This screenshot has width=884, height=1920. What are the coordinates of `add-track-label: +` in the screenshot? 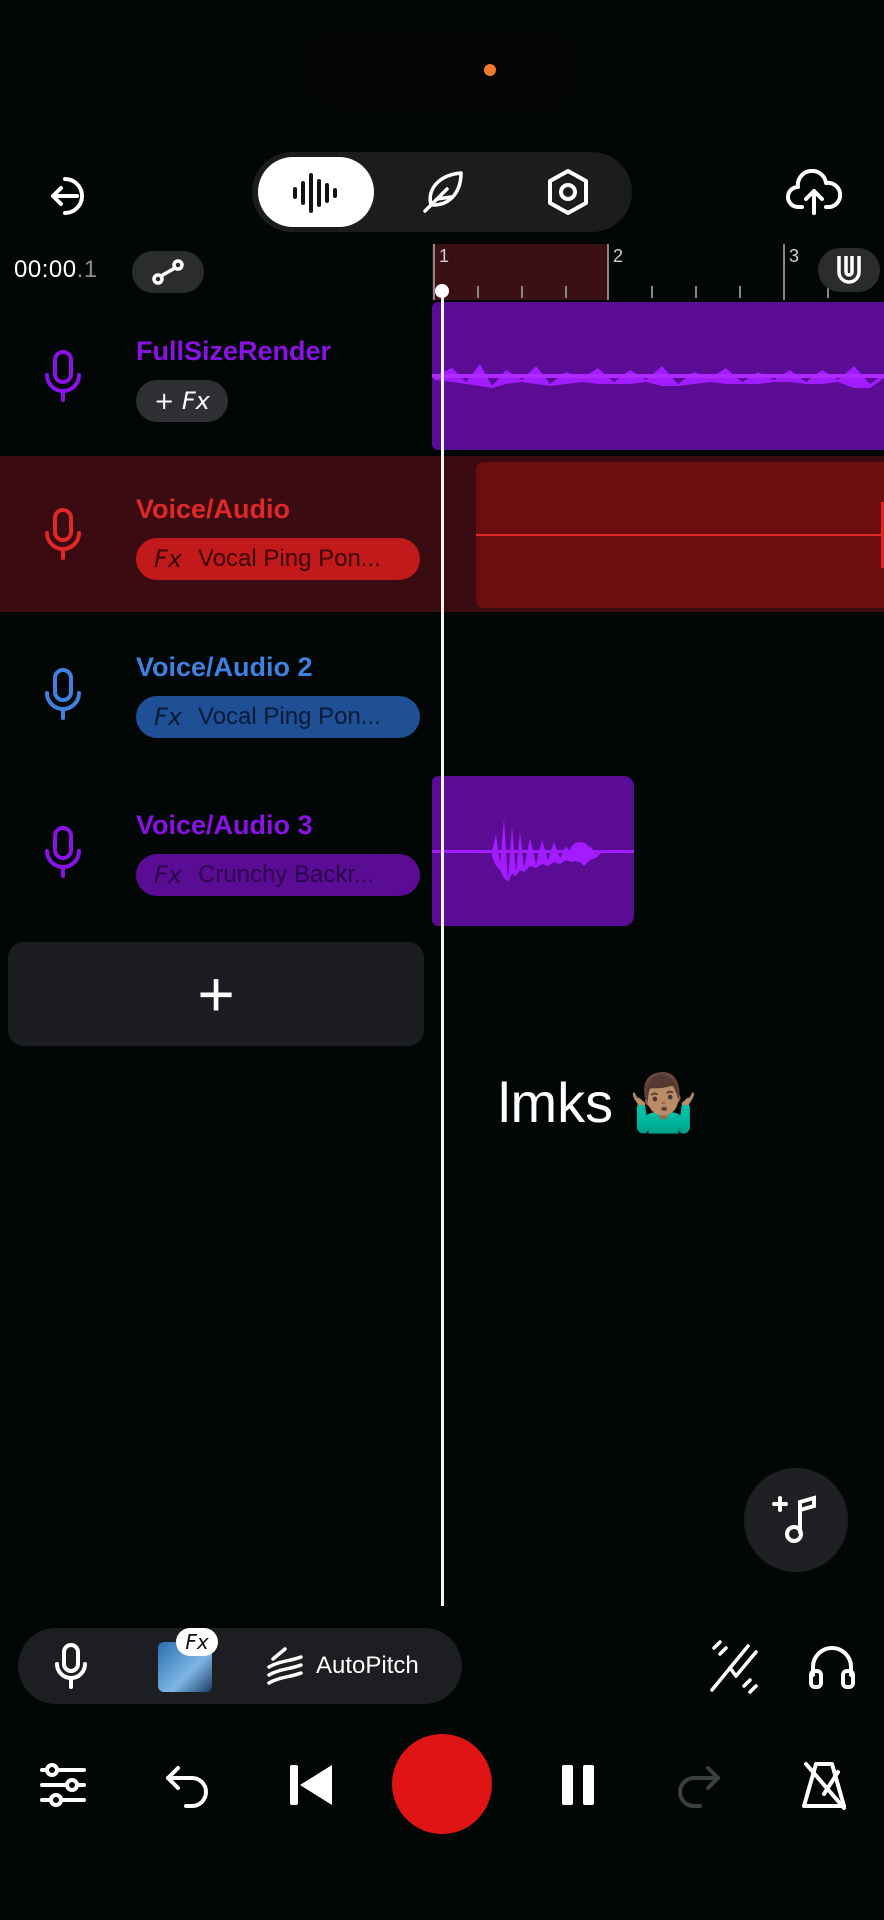 It's located at (216, 994).